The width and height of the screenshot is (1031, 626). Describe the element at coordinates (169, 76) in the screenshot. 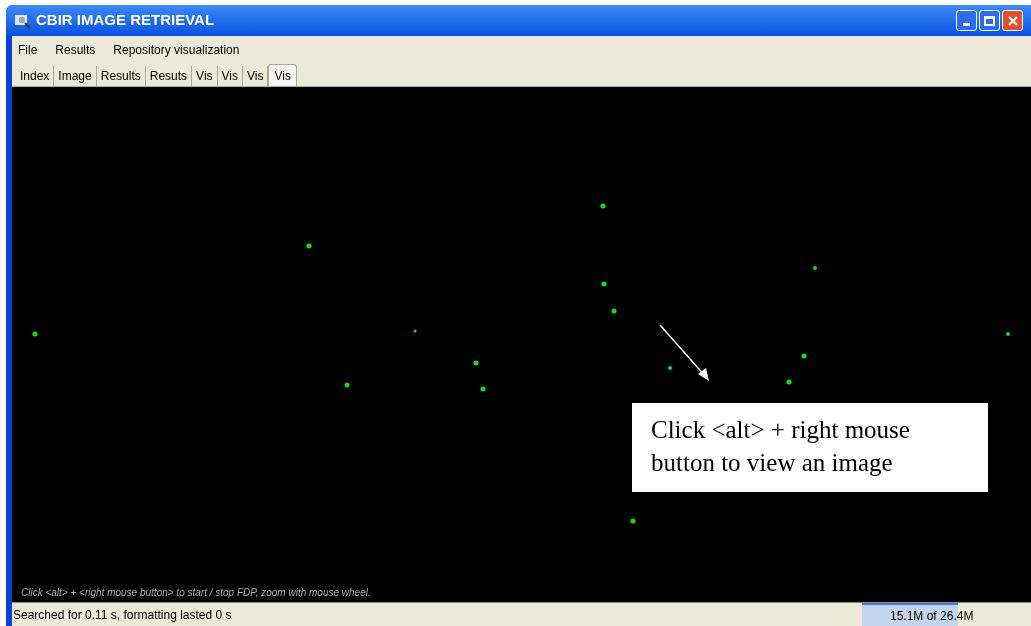

I see `tab: Resuts` at that location.